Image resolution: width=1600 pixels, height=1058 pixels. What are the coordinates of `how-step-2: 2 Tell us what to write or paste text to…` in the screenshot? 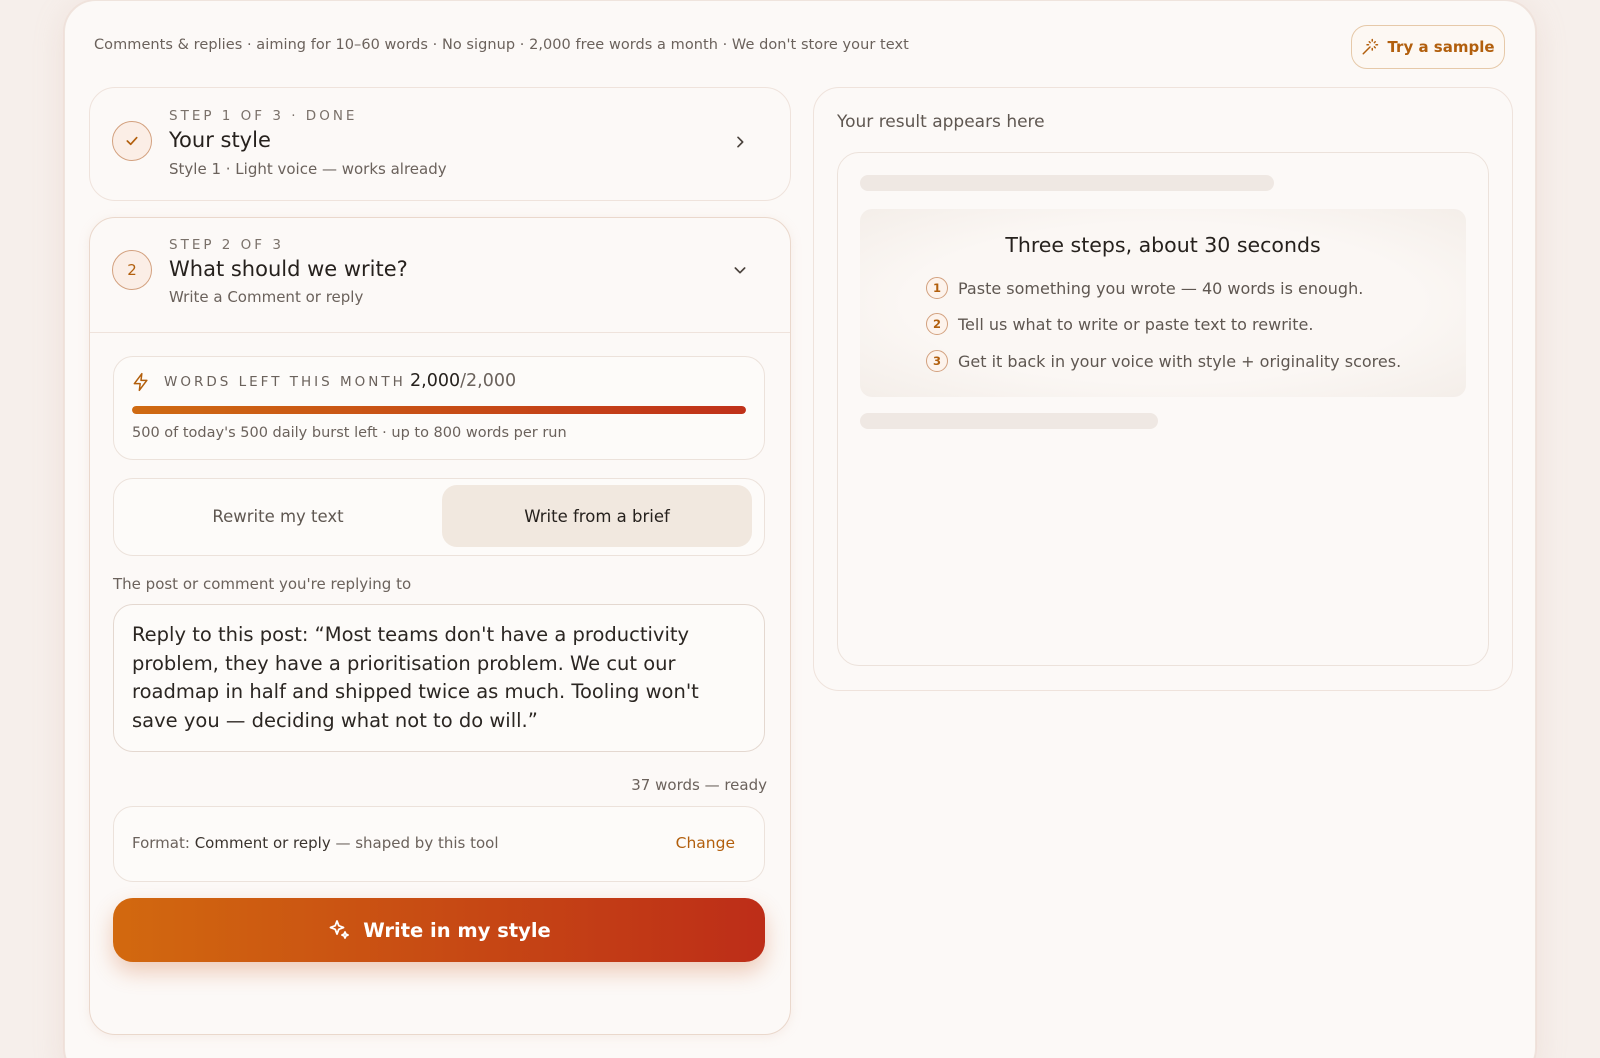 It's located at (1119, 324).